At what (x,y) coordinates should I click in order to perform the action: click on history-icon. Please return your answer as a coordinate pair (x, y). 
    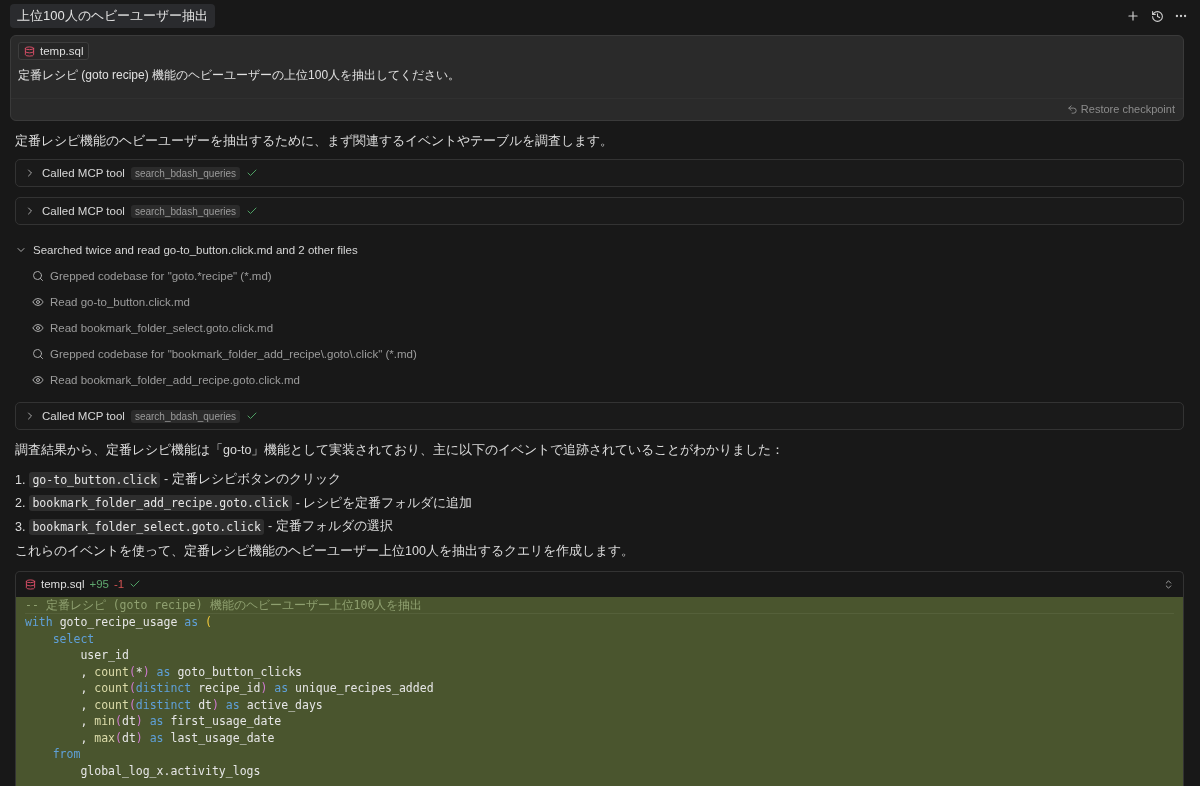
    Looking at the image, I should click on (1157, 16).